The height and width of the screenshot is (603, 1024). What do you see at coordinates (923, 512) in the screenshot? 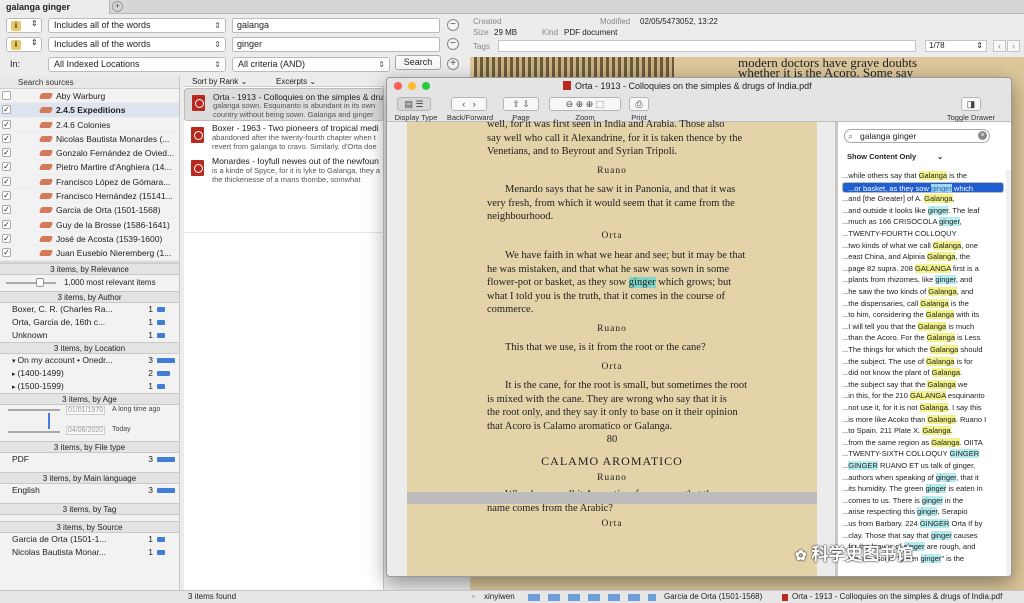
I see `search-hit-row: ...arise respecting this ginger, Serapio` at bounding box center [923, 512].